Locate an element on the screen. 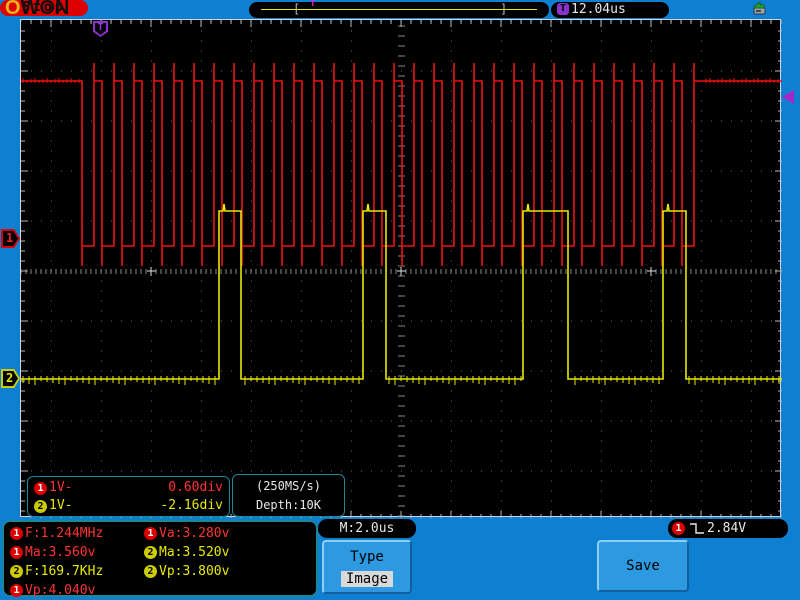 The width and height of the screenshot is (800, 600). measurement-row: 2 F:169.7KHz is located at coordinates (56, 571).